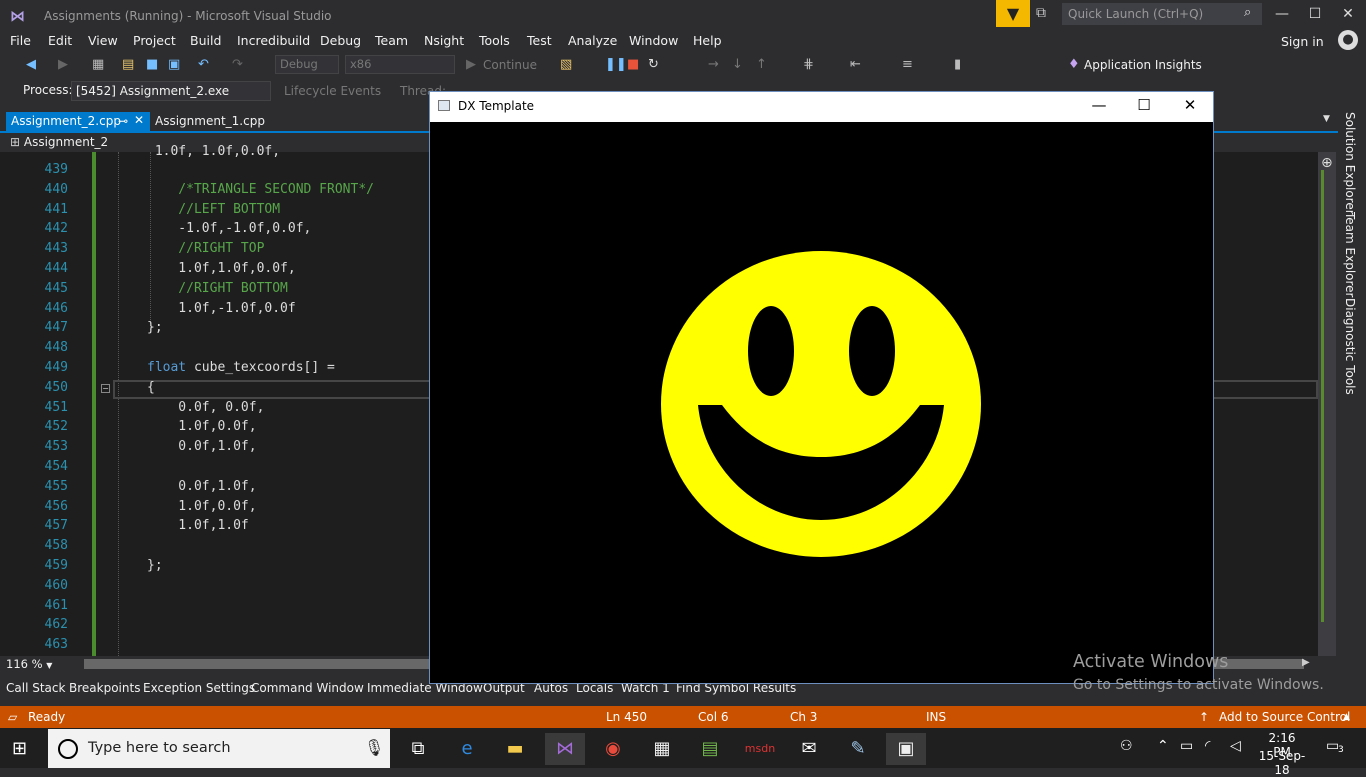 This screenshot has height=777, width=1366. I want to click on step-over-icon: →, so click(713, 64).